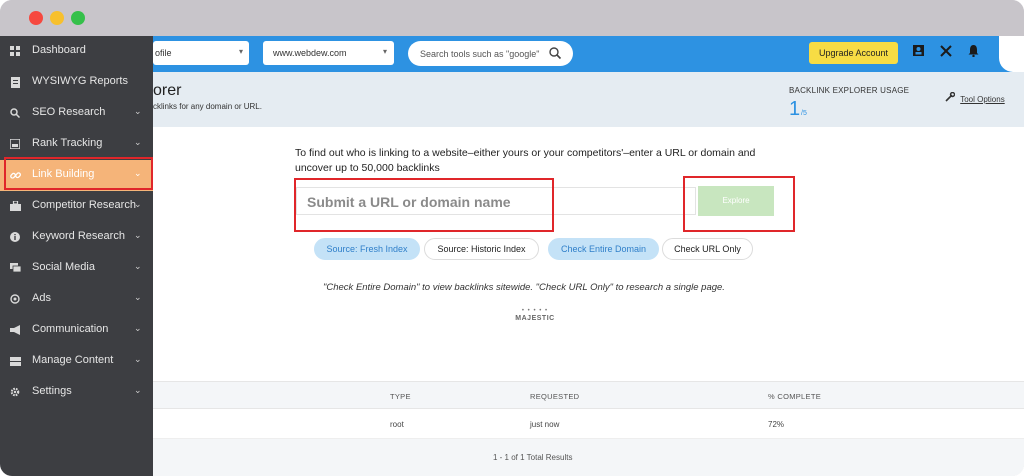  Describe the element at coordinates (946, 52) in the screenshot. I see `tools-icon` at that location.